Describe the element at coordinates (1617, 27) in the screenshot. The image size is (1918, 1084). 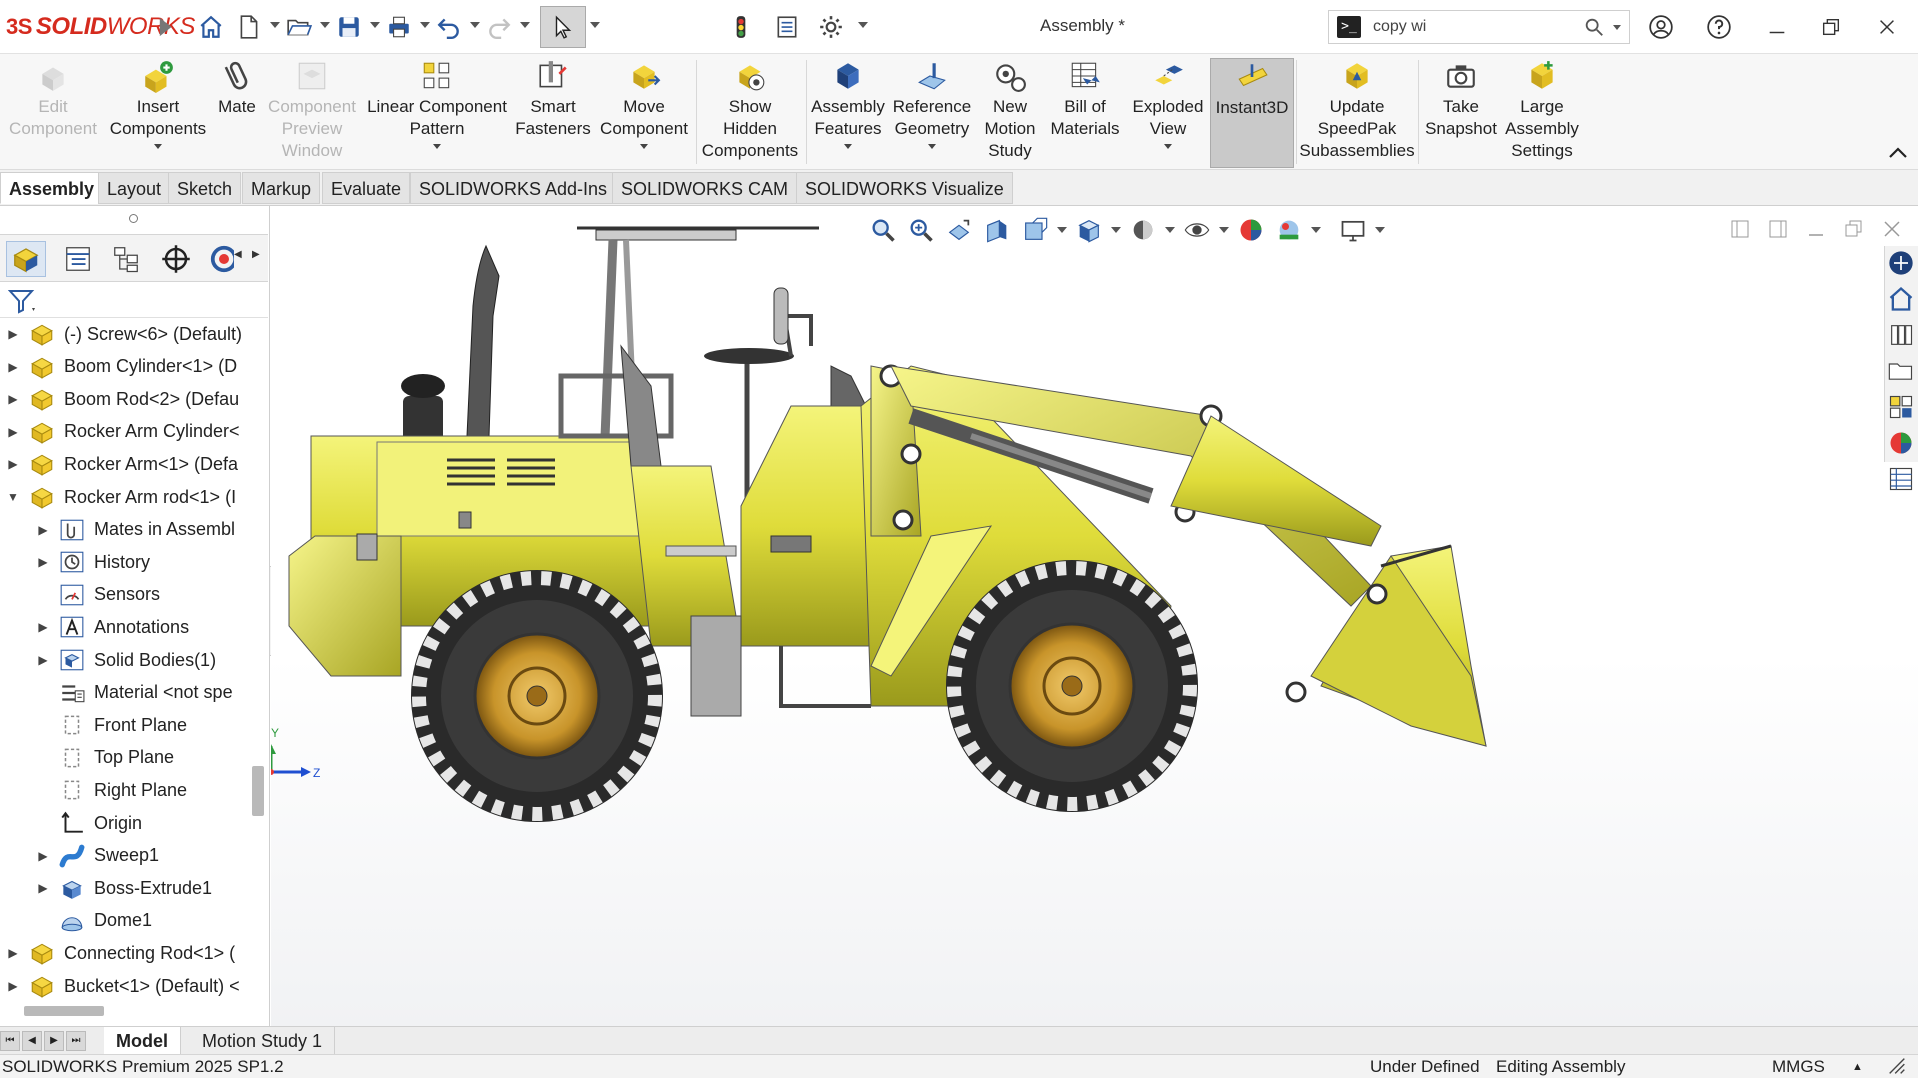
I see `search-dropdown-icon` at that location.